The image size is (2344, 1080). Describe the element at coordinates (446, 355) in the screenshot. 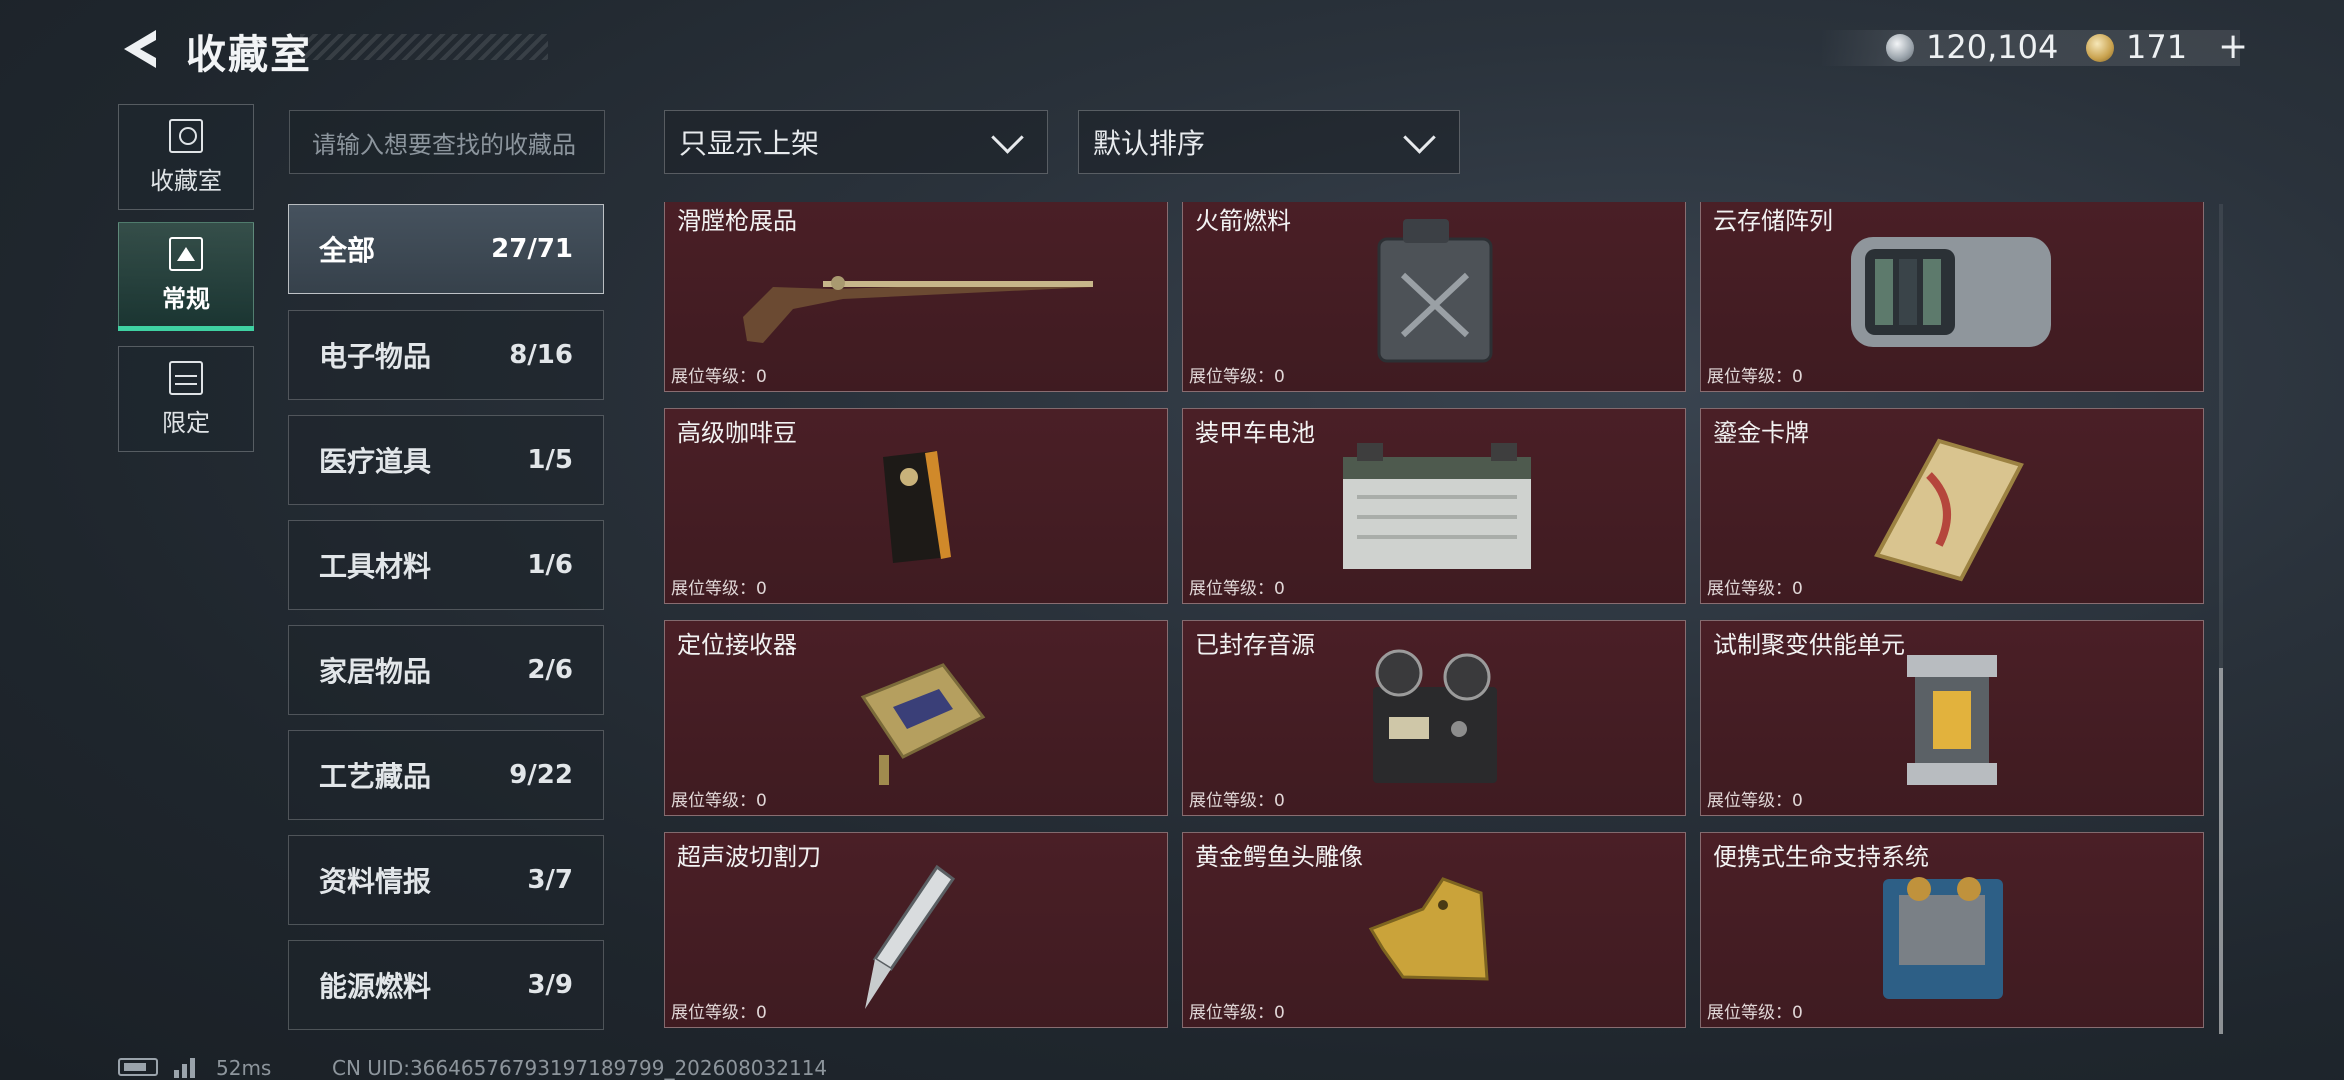

I see `category-electronics: 电子物品 8/16` at that location.